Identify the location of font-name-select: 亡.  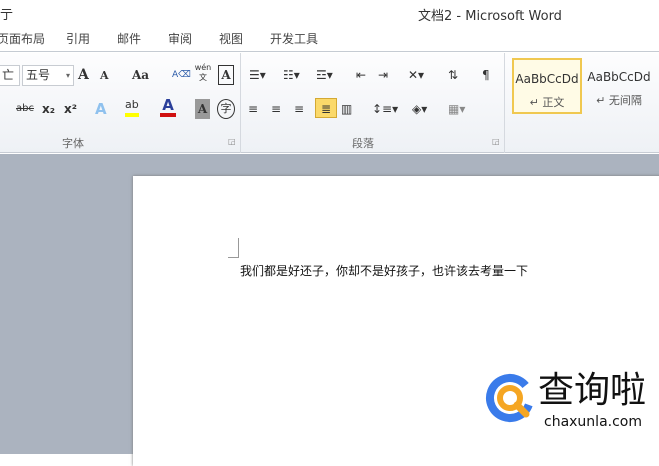
(10, 75).